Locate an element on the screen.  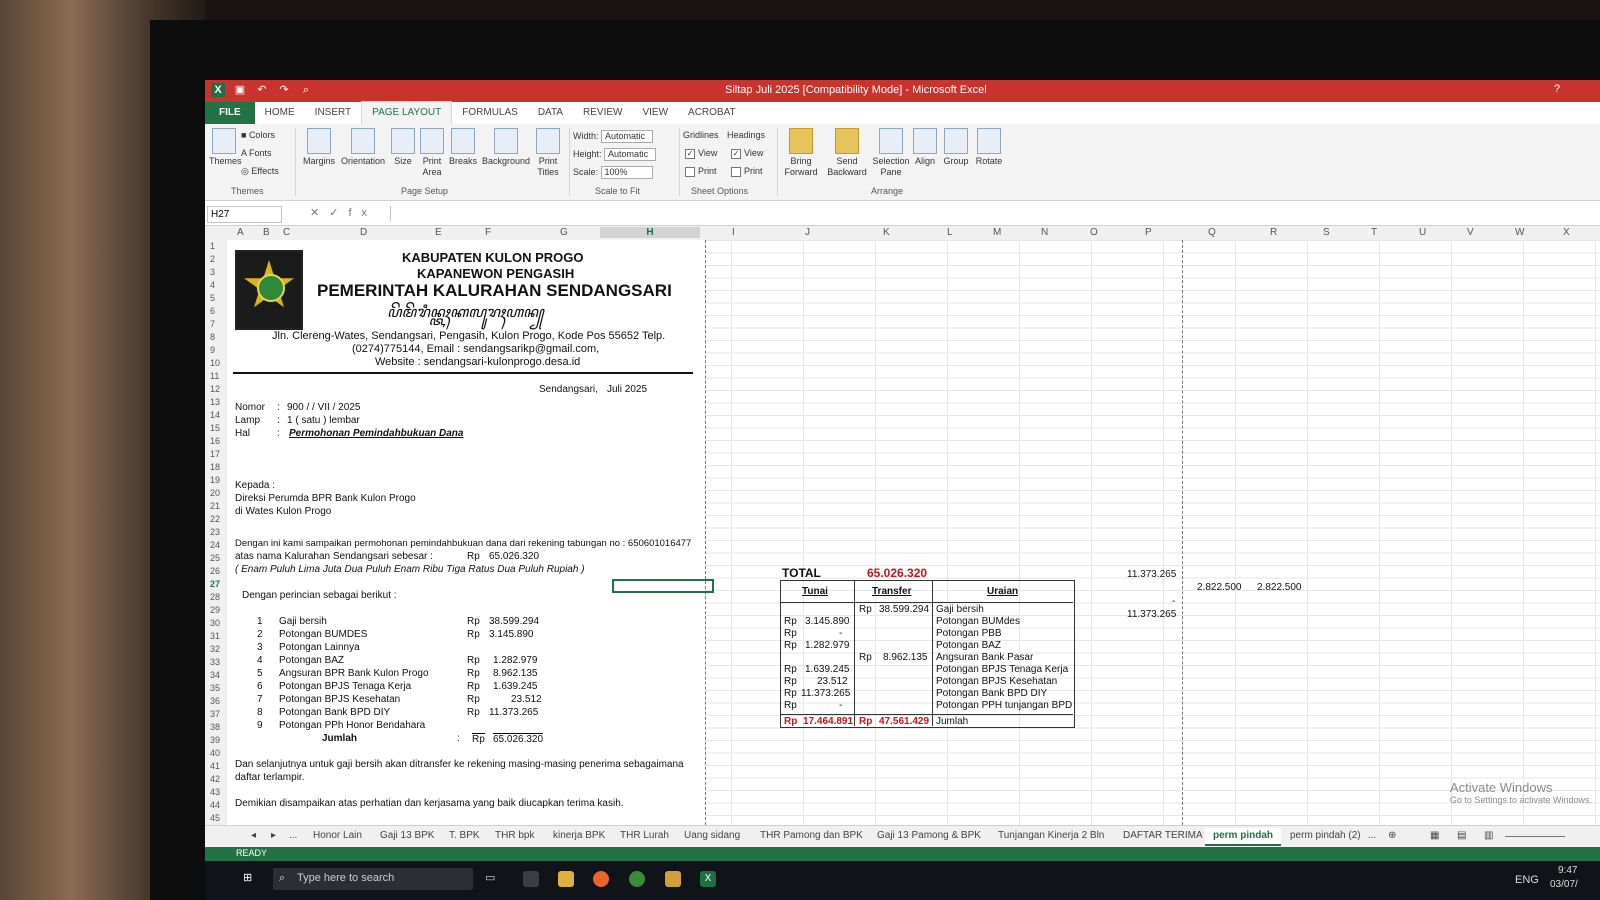
row-header: 15 is located at coordinates (215, 428).